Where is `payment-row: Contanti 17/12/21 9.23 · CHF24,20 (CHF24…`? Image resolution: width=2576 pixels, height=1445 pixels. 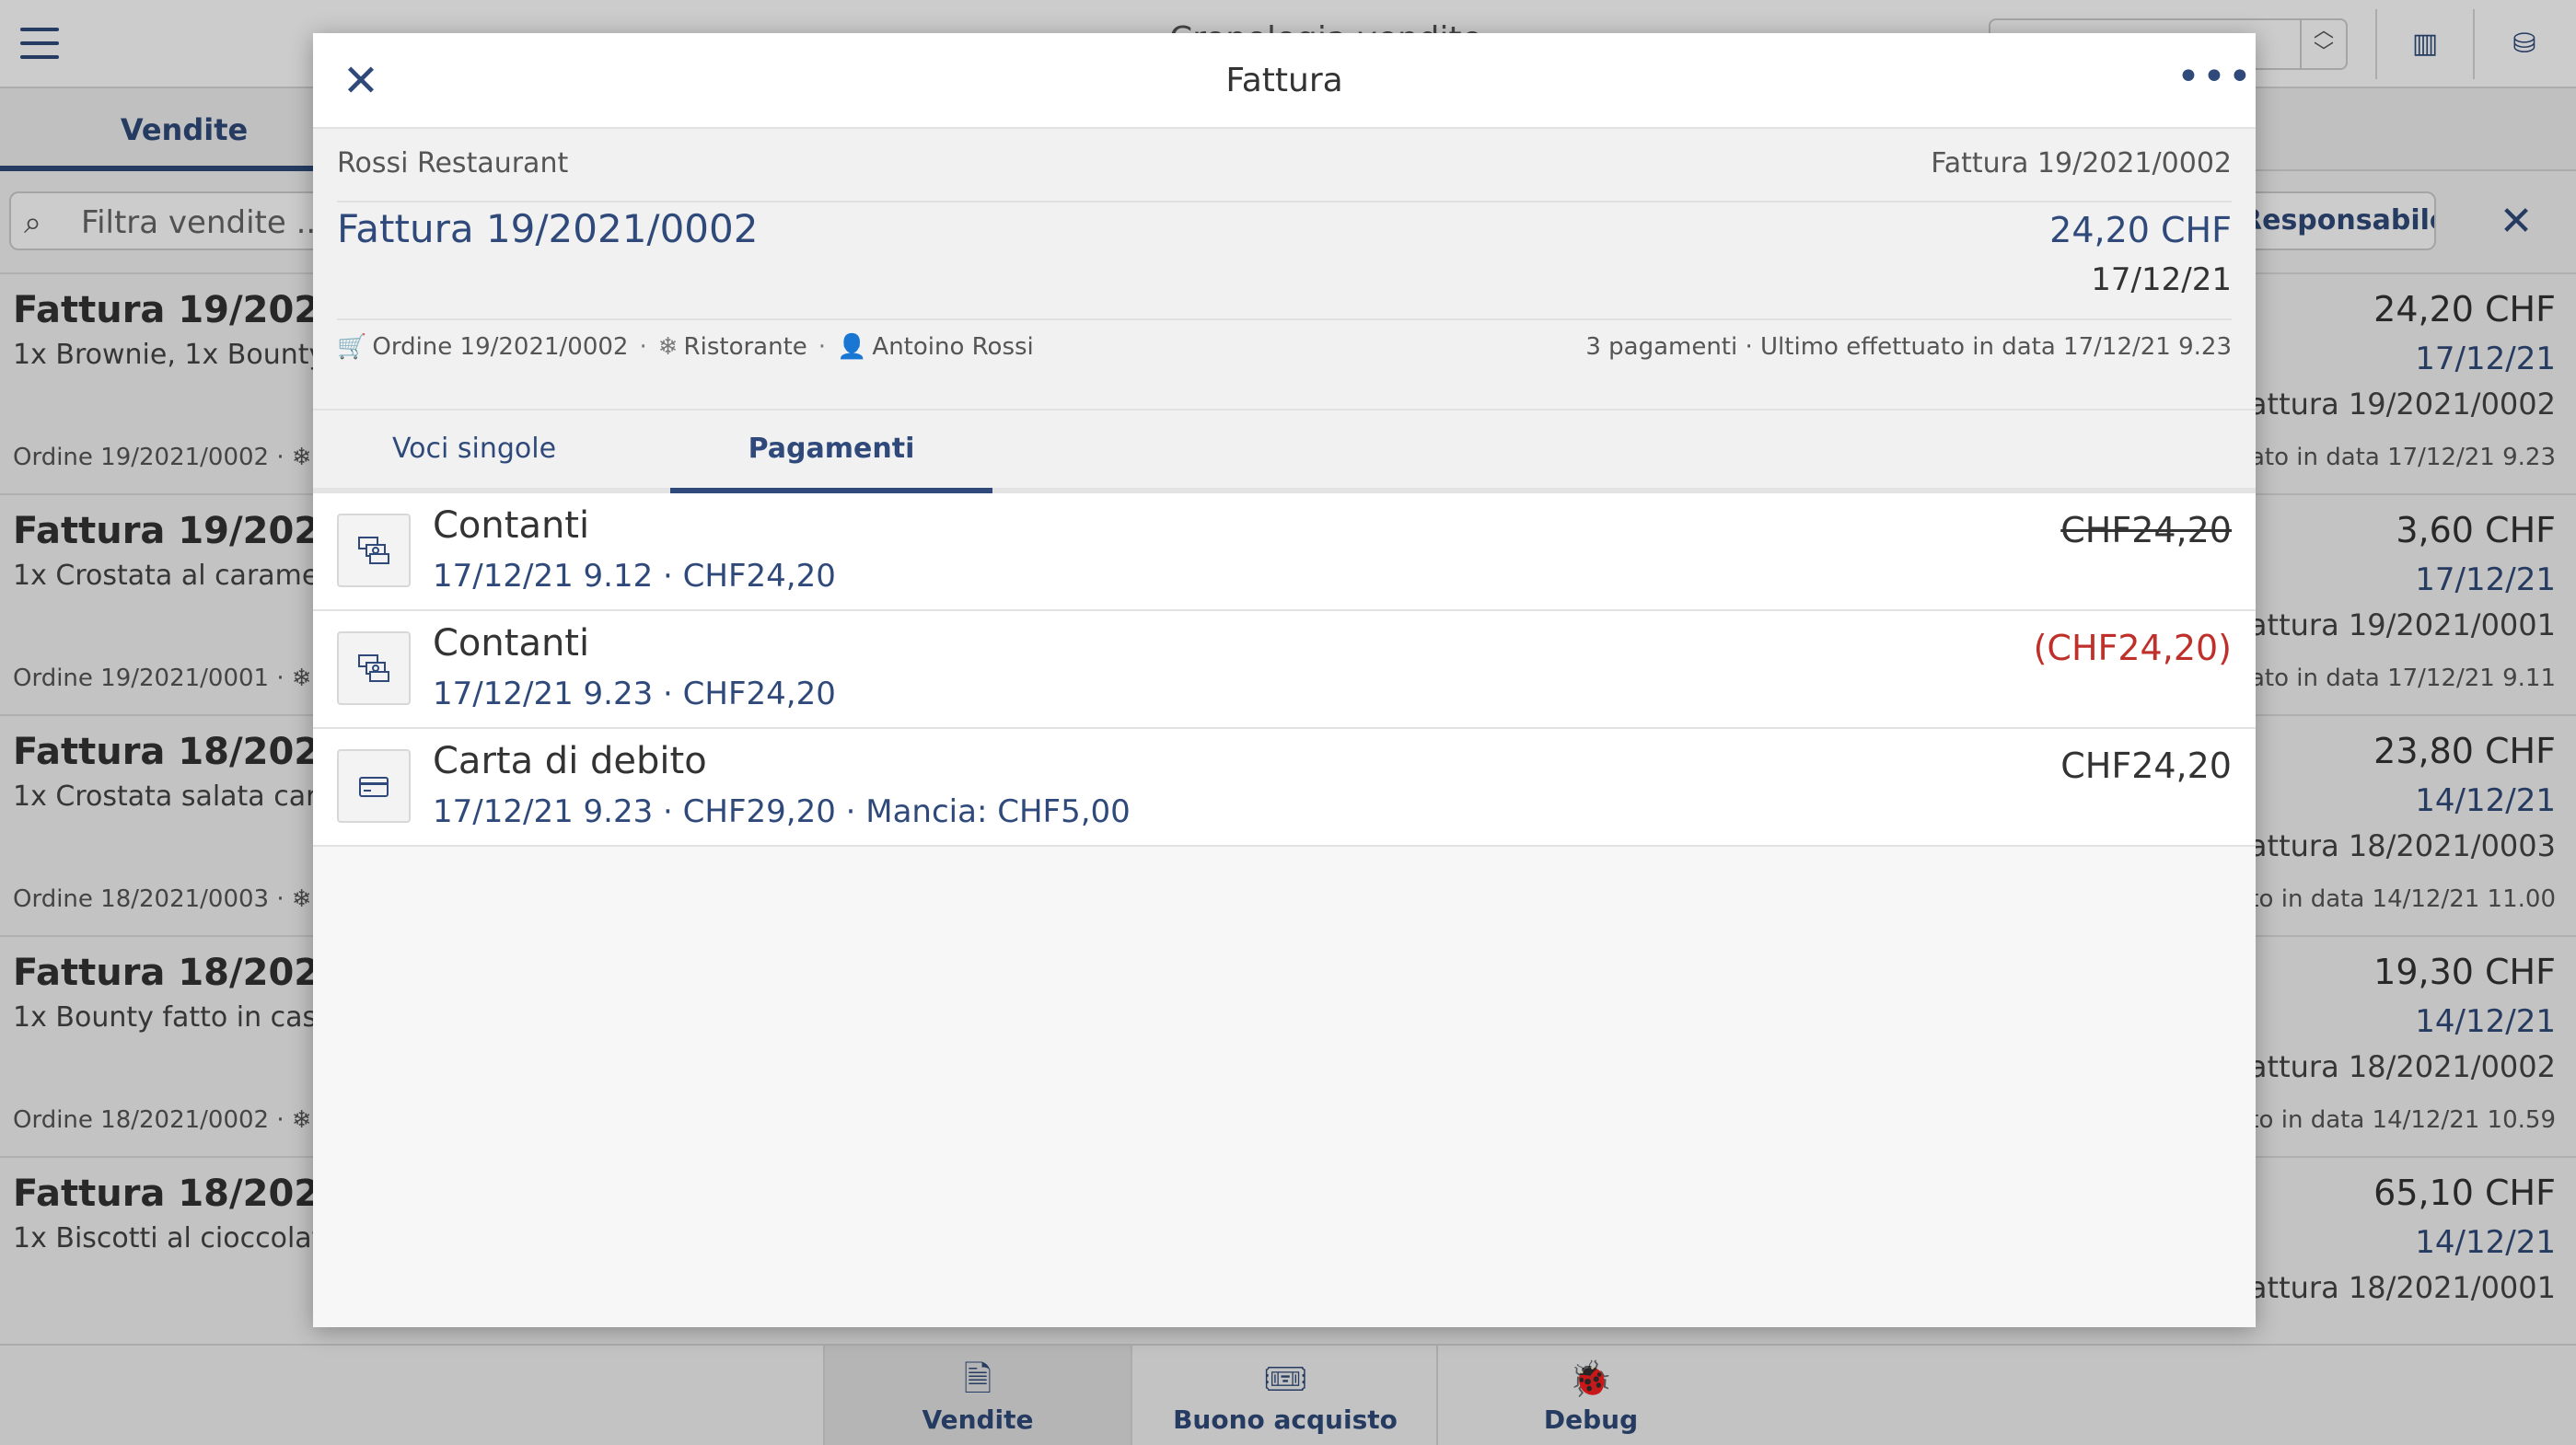
payment-row: Contanti 17/12/21 9.23 · CHF24,20 (CHF24… is located at coordinates (1284, 670).